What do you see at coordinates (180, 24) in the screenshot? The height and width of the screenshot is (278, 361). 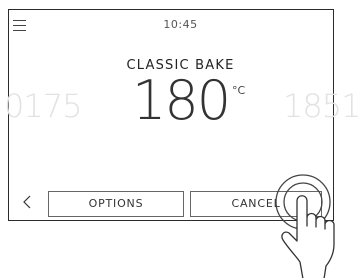 I see `clock: 10:45` at bounding box center [180, 24].